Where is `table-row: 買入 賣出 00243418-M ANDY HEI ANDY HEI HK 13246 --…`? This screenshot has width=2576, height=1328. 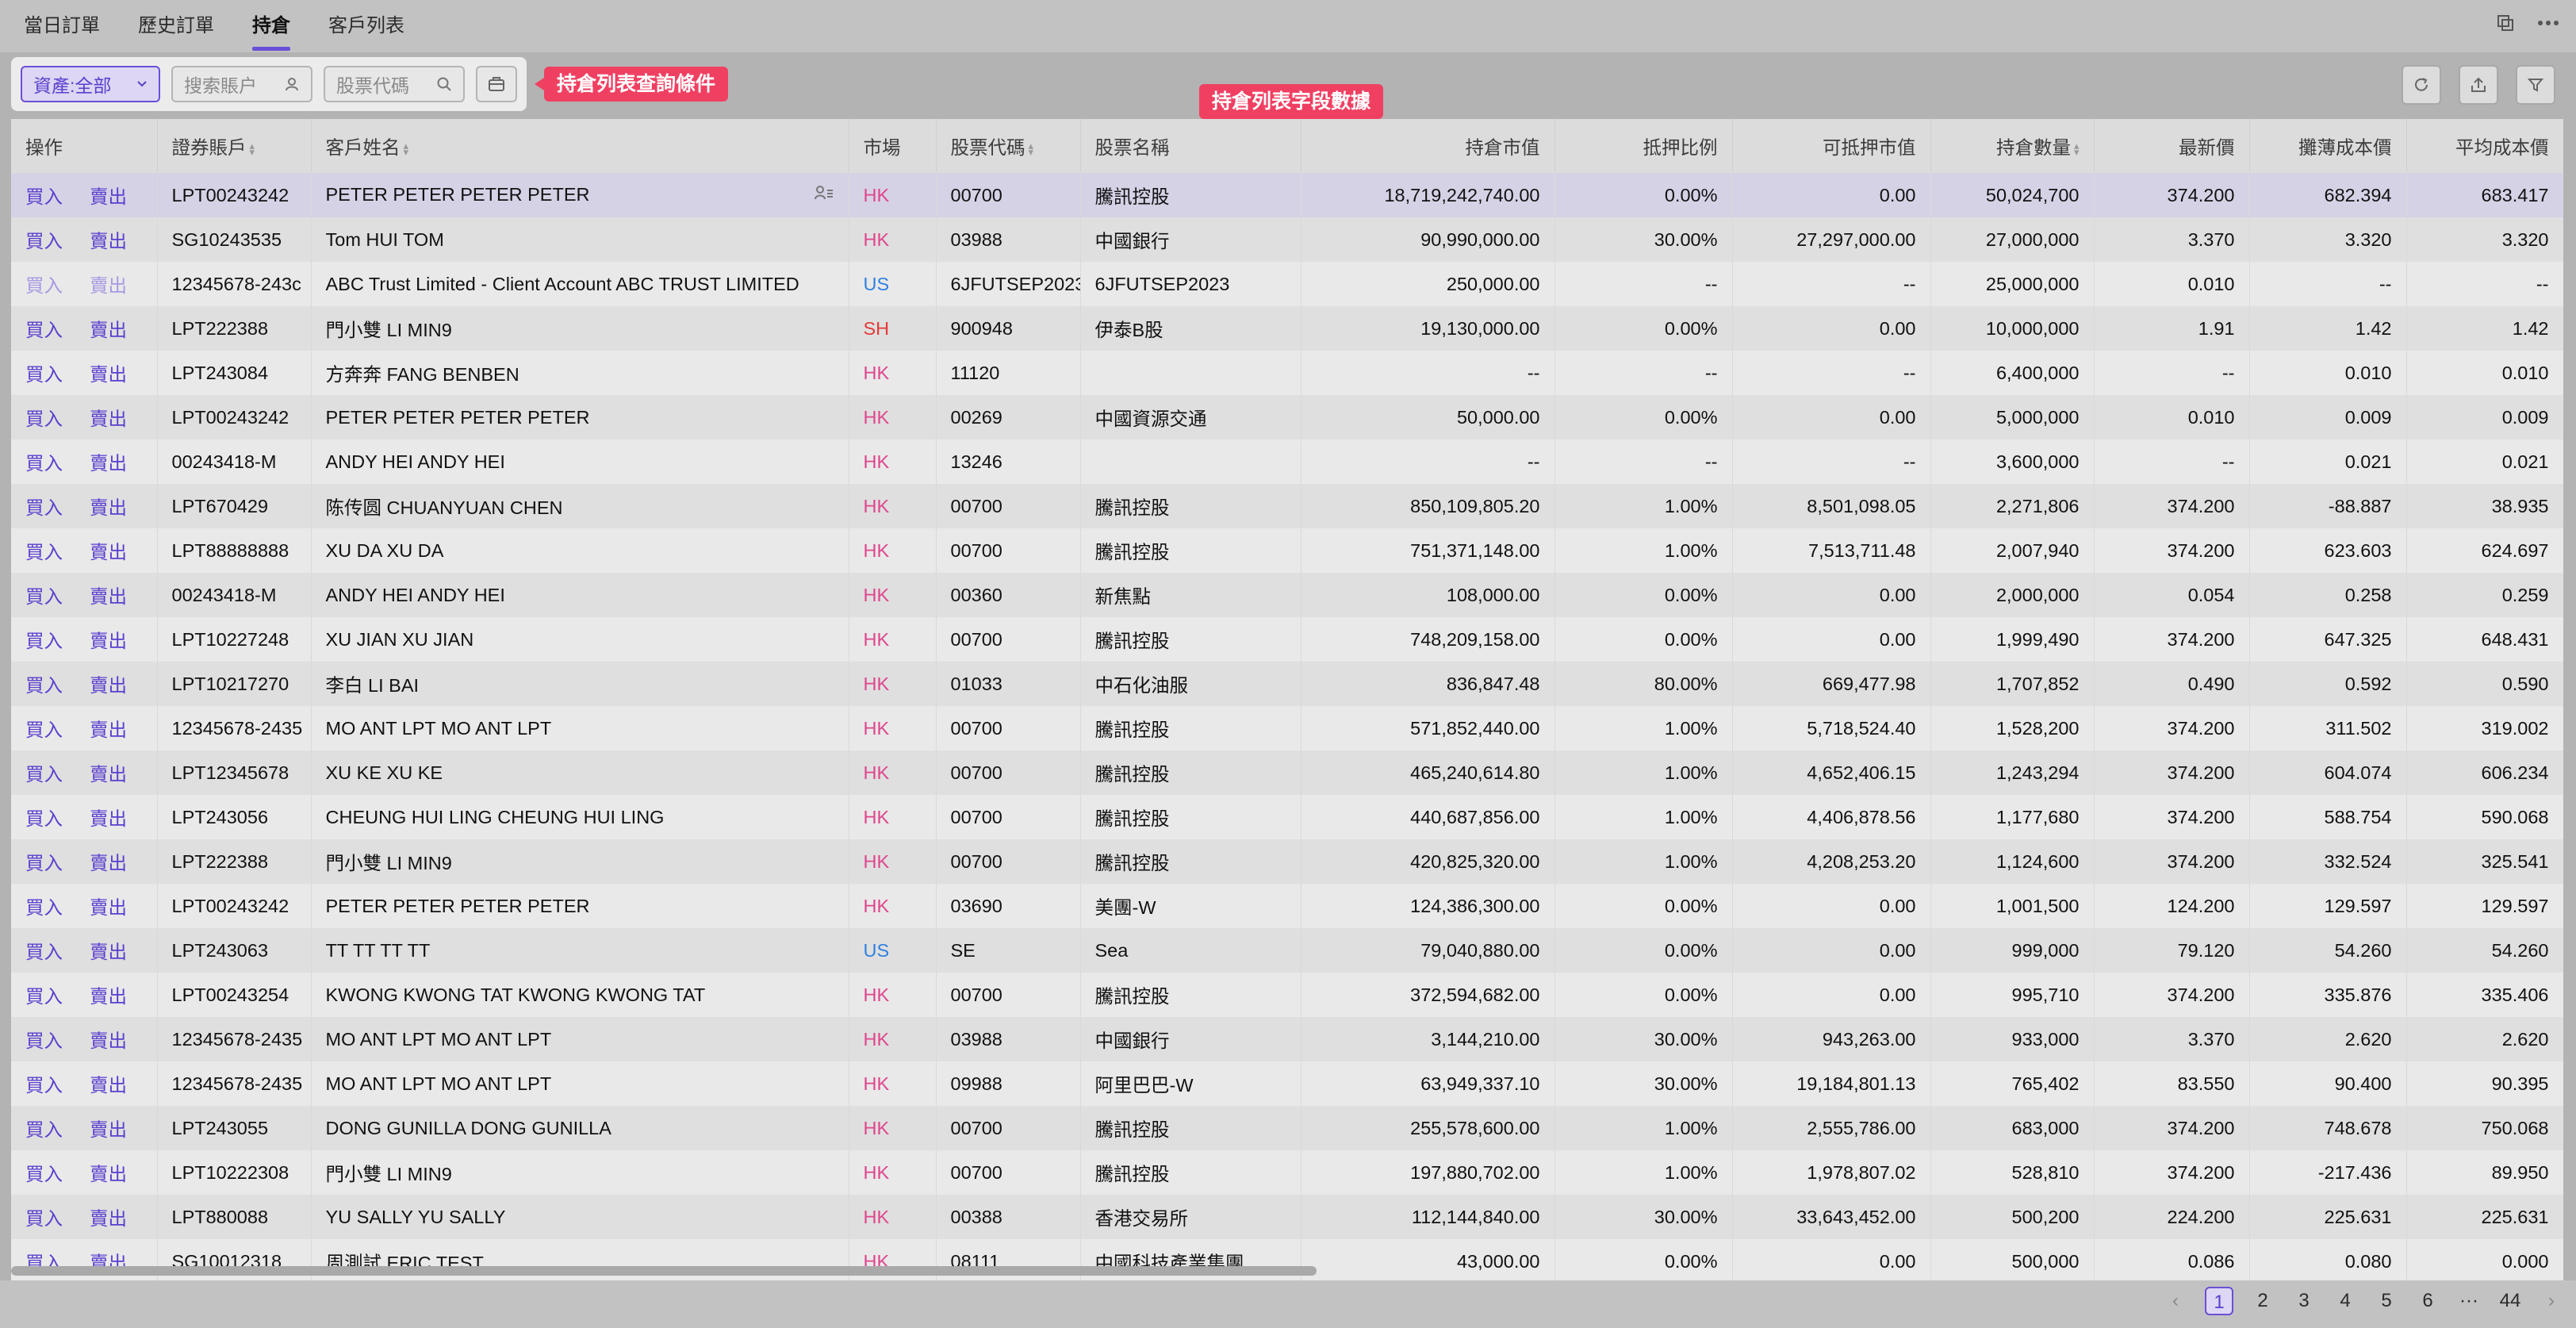 table-row: 買入 賣出 00243418-M ANDY HEI ANDY HEI HK 13246 --… is located at coordinates (1287, 461).